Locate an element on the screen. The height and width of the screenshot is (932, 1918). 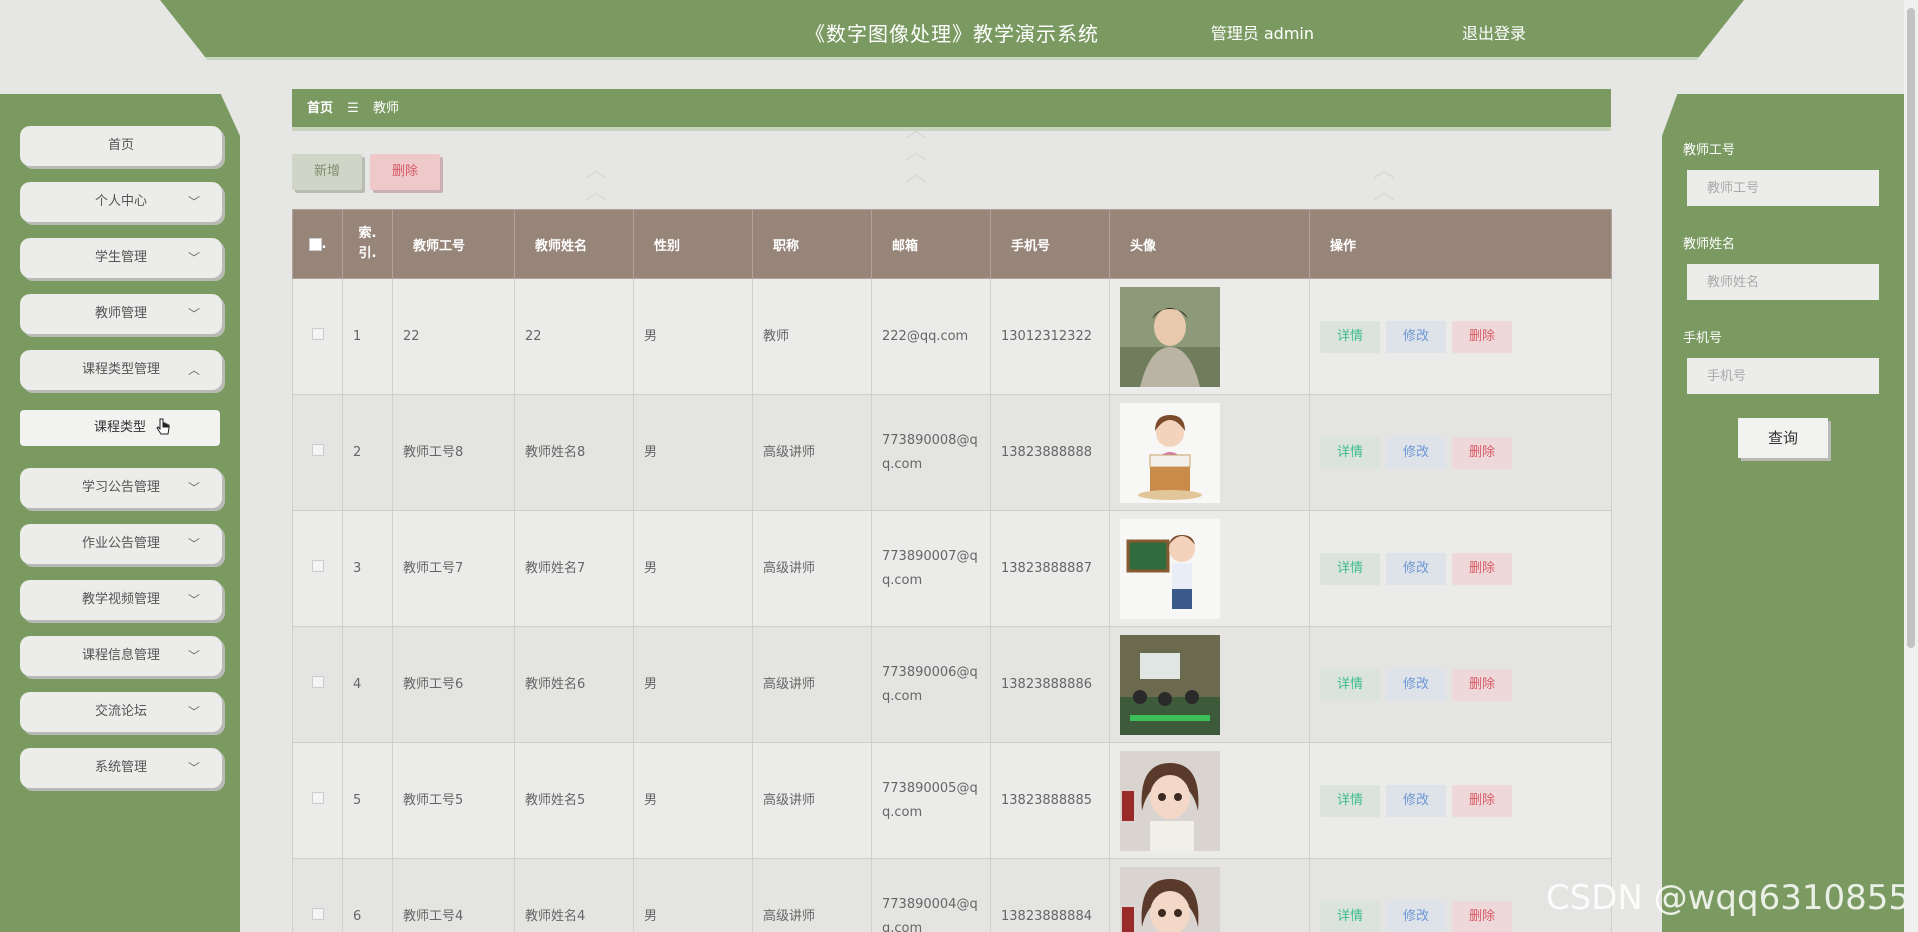
column-header-actions: 操作 is located at coordinates (1460, 244).